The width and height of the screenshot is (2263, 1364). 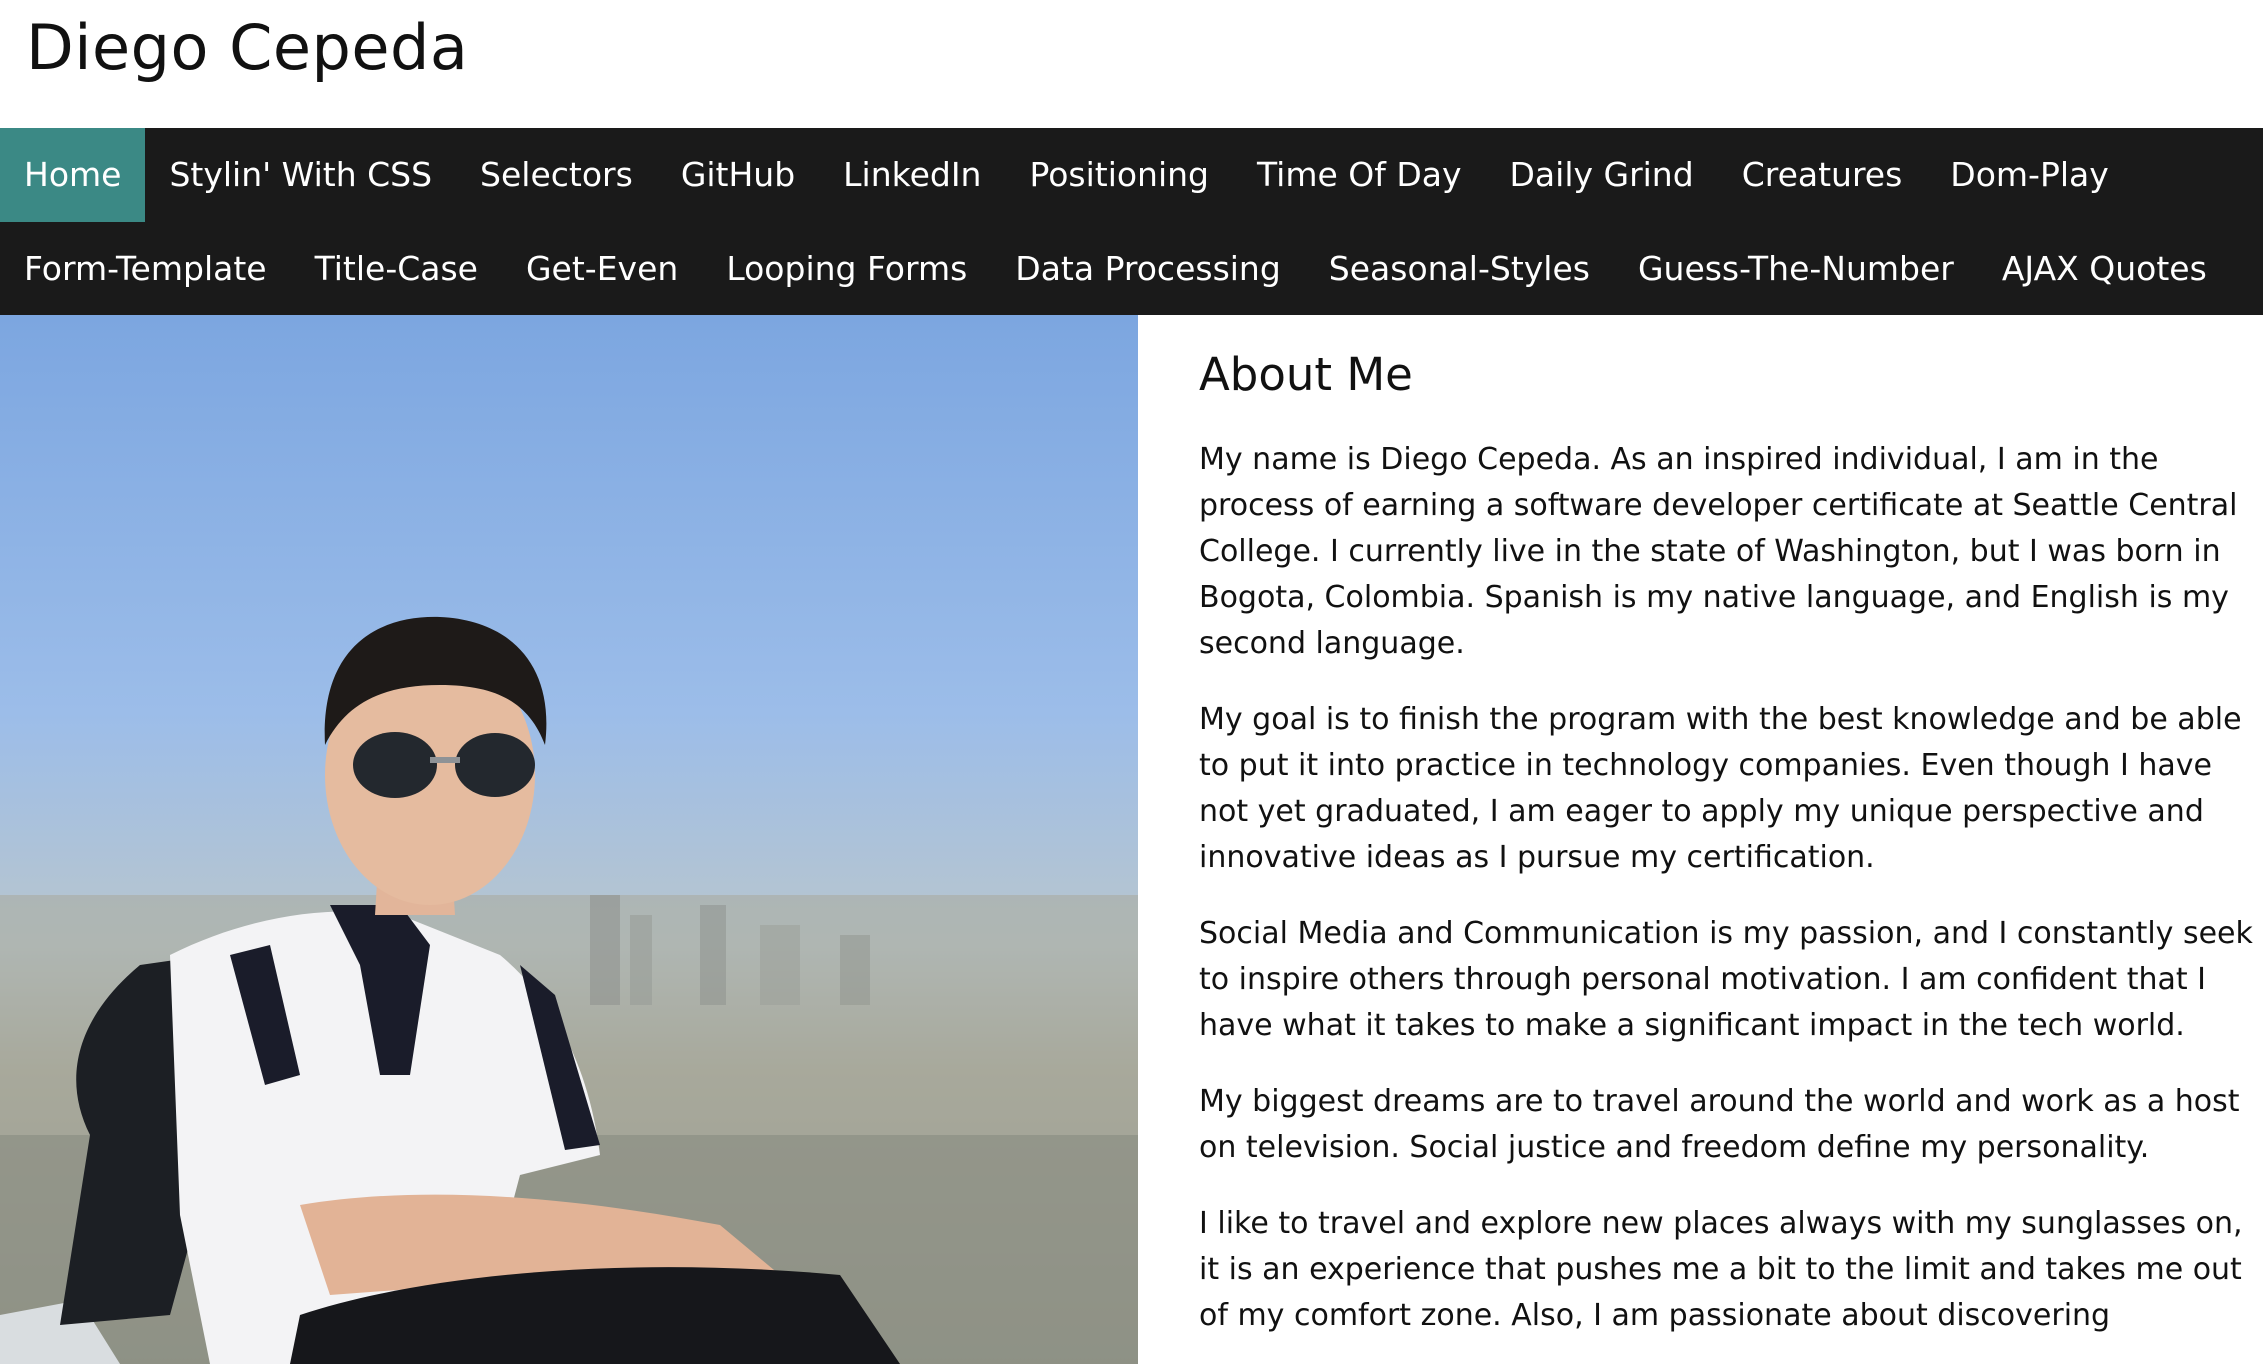 What do you see at coordinates (912, 175) in the screenshot?
I see `nav-item-linkedin: LinkedIn` at bounding box center [912, 175].